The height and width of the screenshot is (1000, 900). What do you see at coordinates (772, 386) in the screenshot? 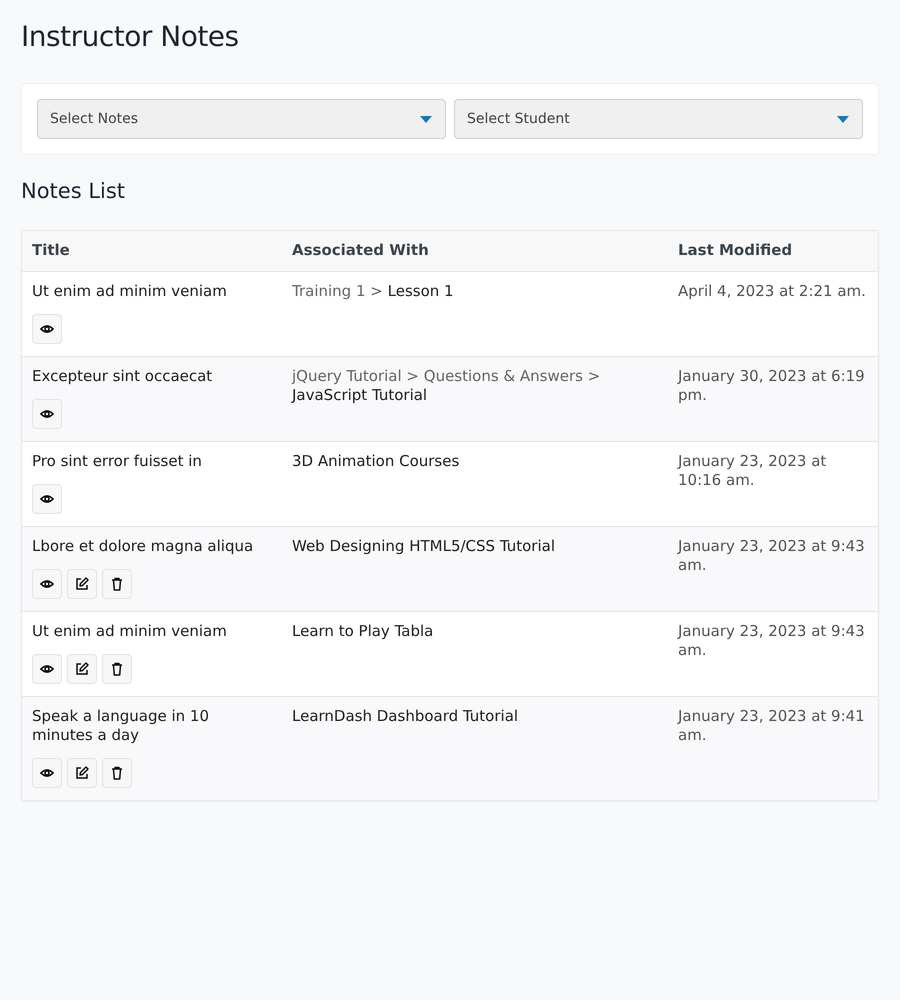
I see `modified-date: January 30, 2023 at 6:19 pm.` at bounding box center [772, 386].